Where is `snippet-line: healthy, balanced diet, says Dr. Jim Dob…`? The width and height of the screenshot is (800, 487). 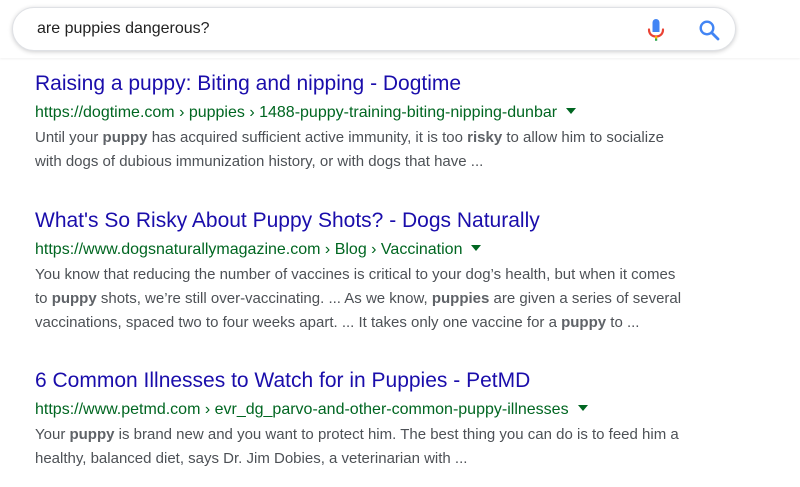 snippet-line: healthy, balanced diet, says Dr. Jim Dob… is located at coordinates (390, 459).